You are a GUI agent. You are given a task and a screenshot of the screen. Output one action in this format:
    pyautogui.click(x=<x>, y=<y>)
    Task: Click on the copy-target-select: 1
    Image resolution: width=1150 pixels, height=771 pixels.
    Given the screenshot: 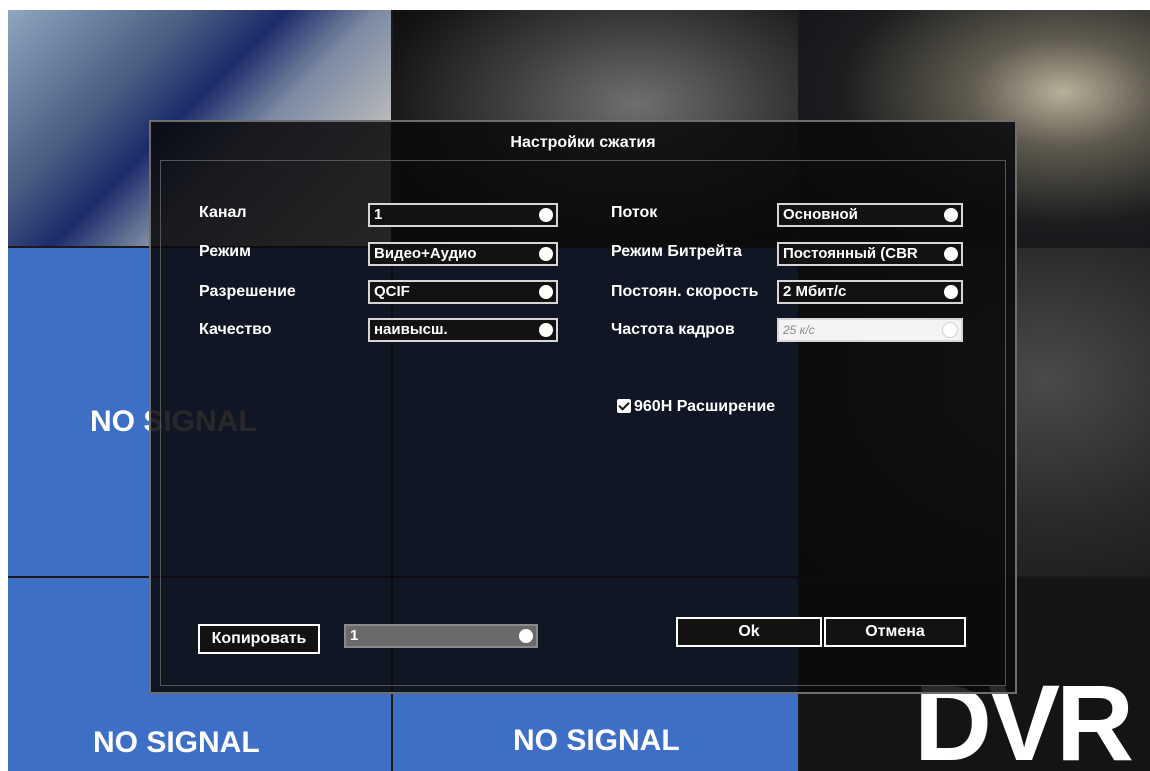 What is the action you would take?
    pyautogui.click(x=441, y=636)
    